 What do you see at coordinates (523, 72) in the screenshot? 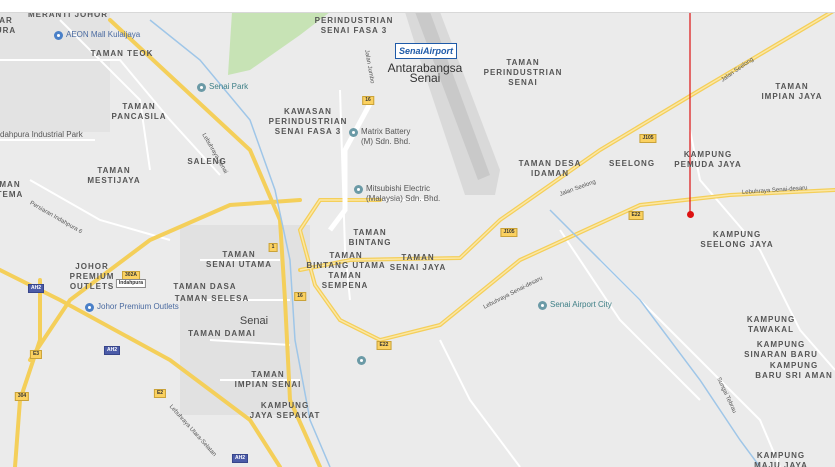
I see `area-label-taman-perindustrian-senai: TAMAN PERINDUSTRIAN SENAI` at bounding box center [523, 72].